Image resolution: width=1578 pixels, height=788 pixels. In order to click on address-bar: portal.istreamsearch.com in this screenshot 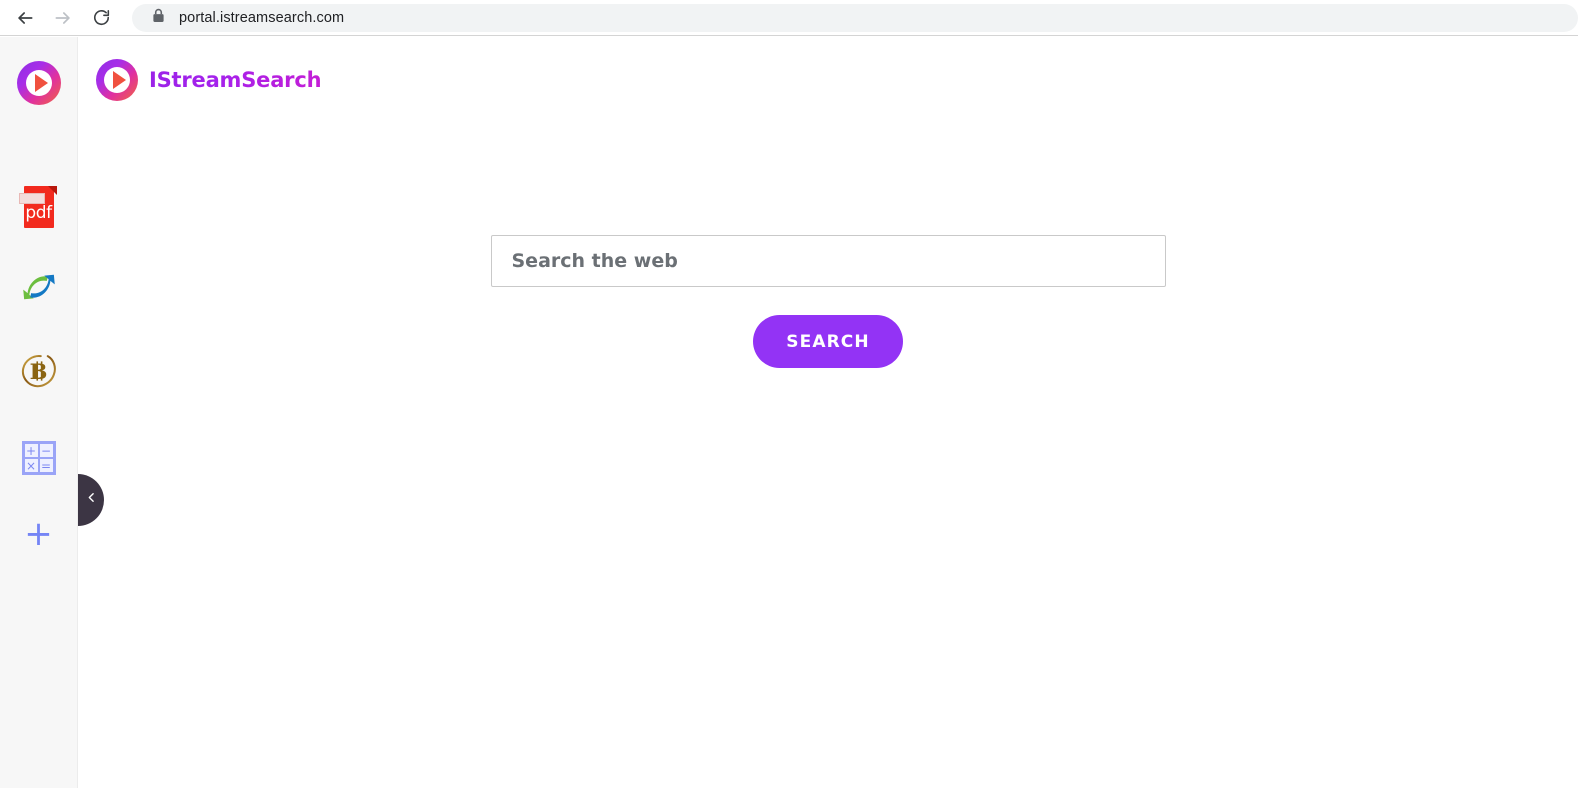, I will do `click(855, 17)`.